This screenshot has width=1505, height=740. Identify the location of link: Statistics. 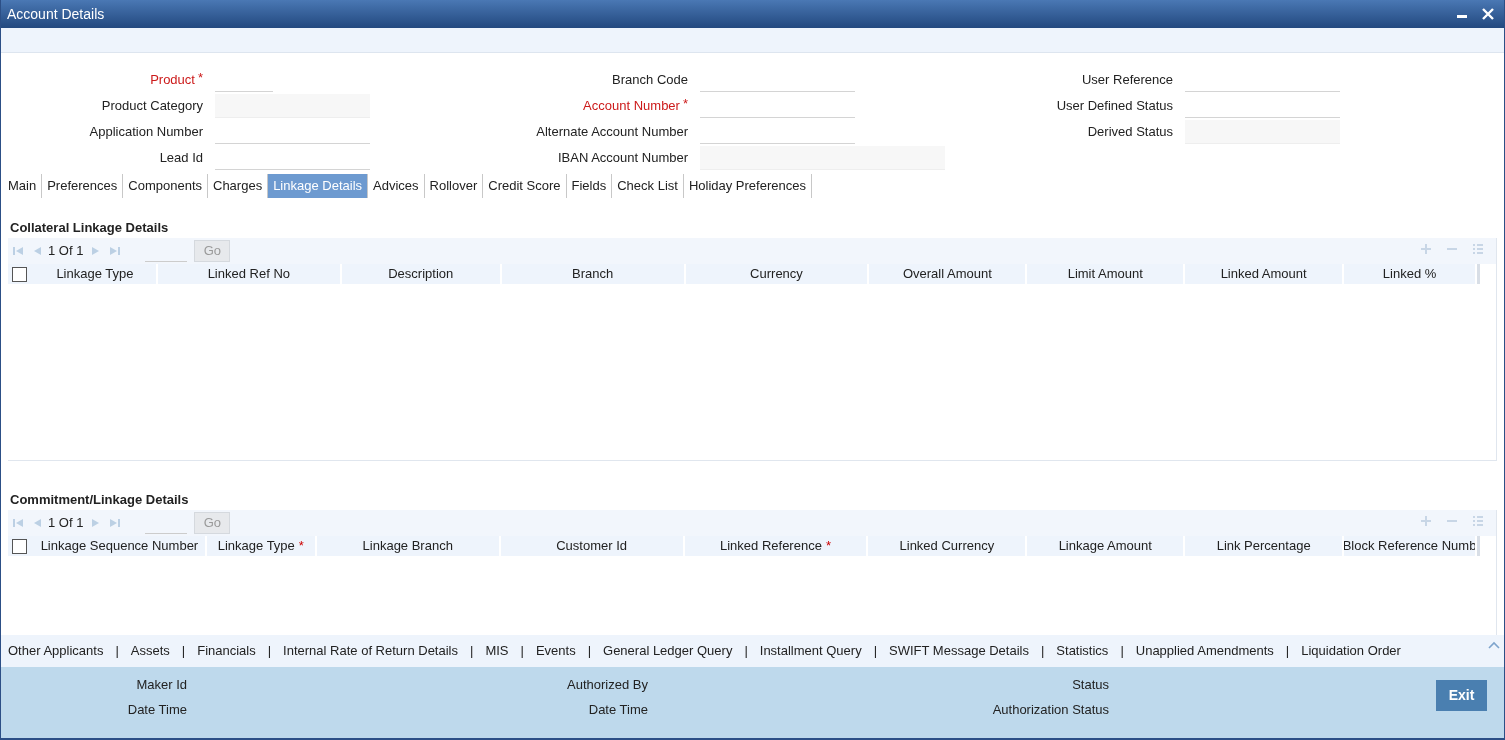
(1082, 651).